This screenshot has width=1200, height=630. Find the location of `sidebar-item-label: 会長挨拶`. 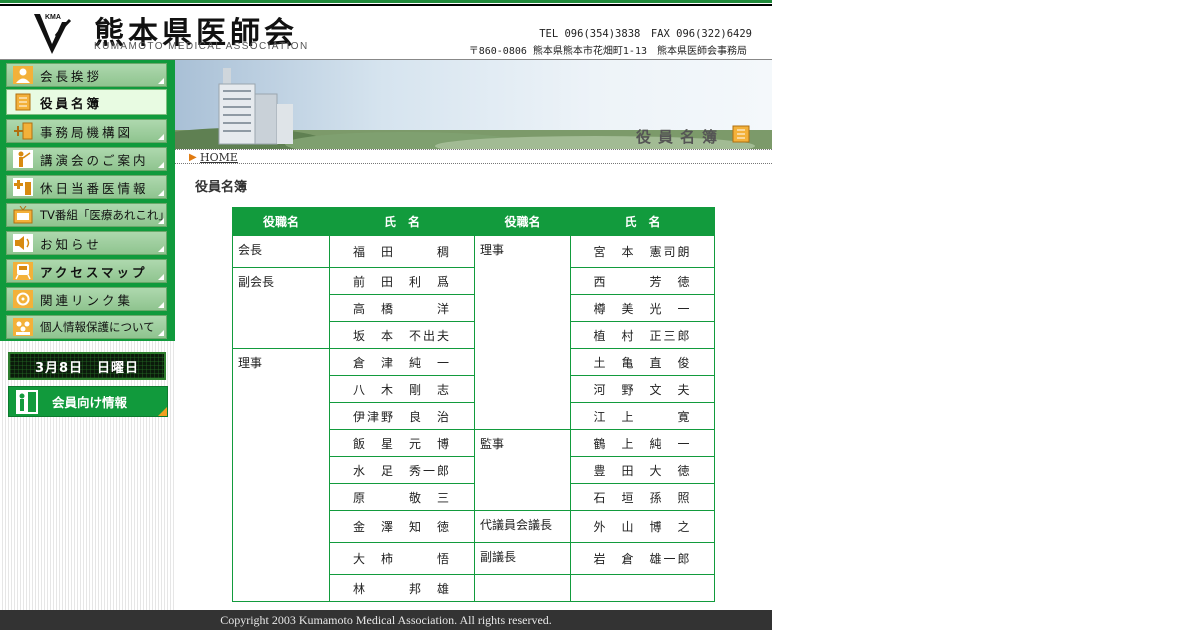

sidebar-item-label: 会長挨拶 is located at coordinates (71, 76).